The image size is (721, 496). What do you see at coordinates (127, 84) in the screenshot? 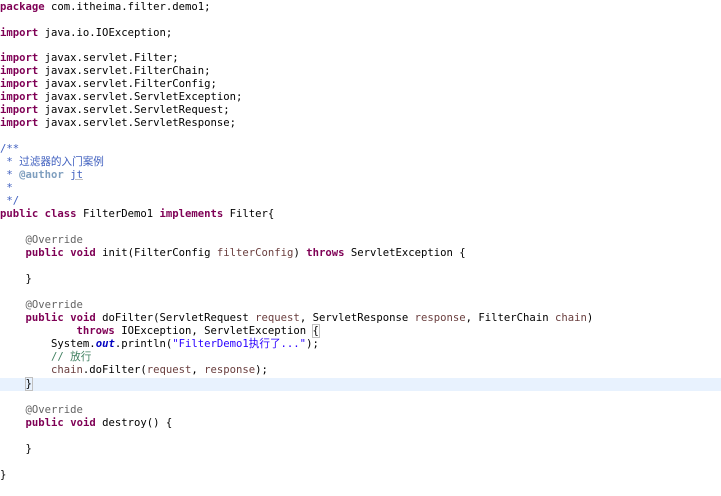
I see `import-path: javax.servlet.FilterConfig;` at bounding box center [127, 84].